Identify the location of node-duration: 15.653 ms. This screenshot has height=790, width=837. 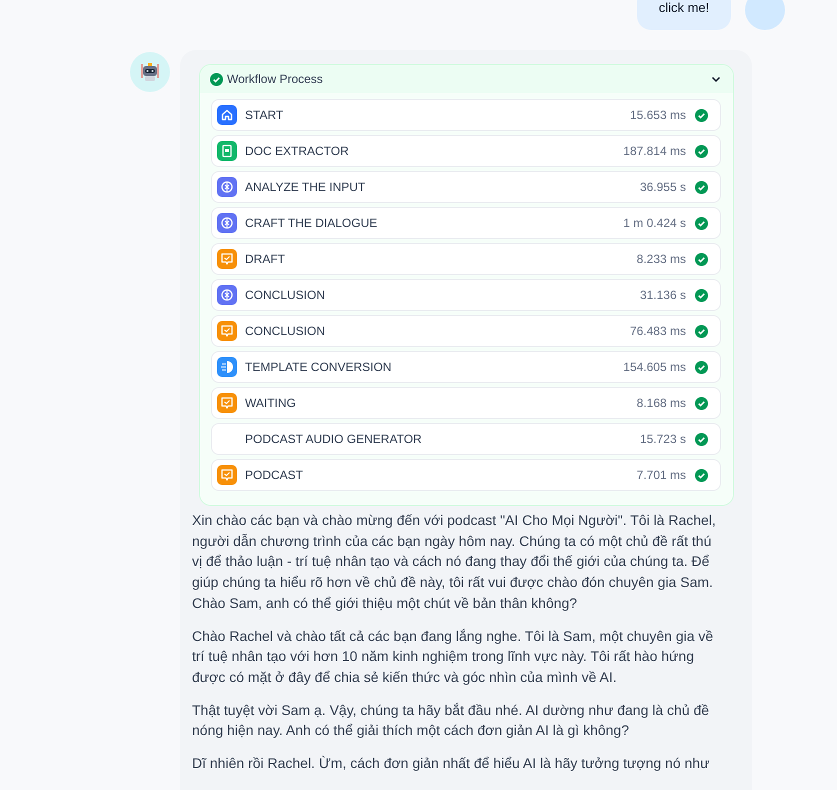
(658, 115).